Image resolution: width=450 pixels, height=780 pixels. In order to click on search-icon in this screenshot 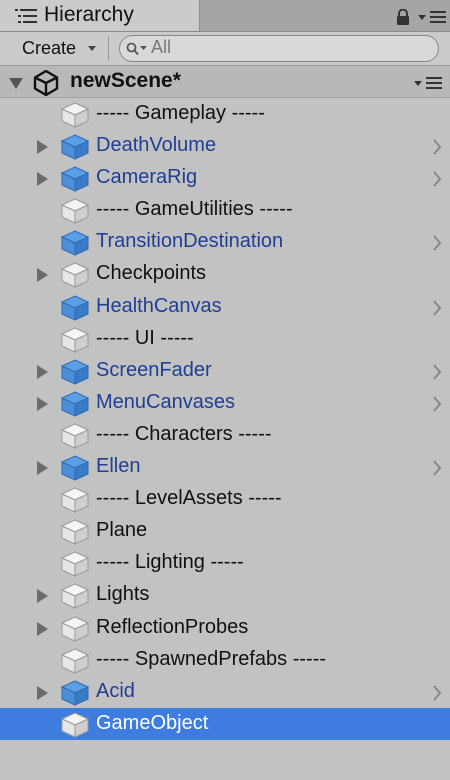, I will do `click(136, 49)`.